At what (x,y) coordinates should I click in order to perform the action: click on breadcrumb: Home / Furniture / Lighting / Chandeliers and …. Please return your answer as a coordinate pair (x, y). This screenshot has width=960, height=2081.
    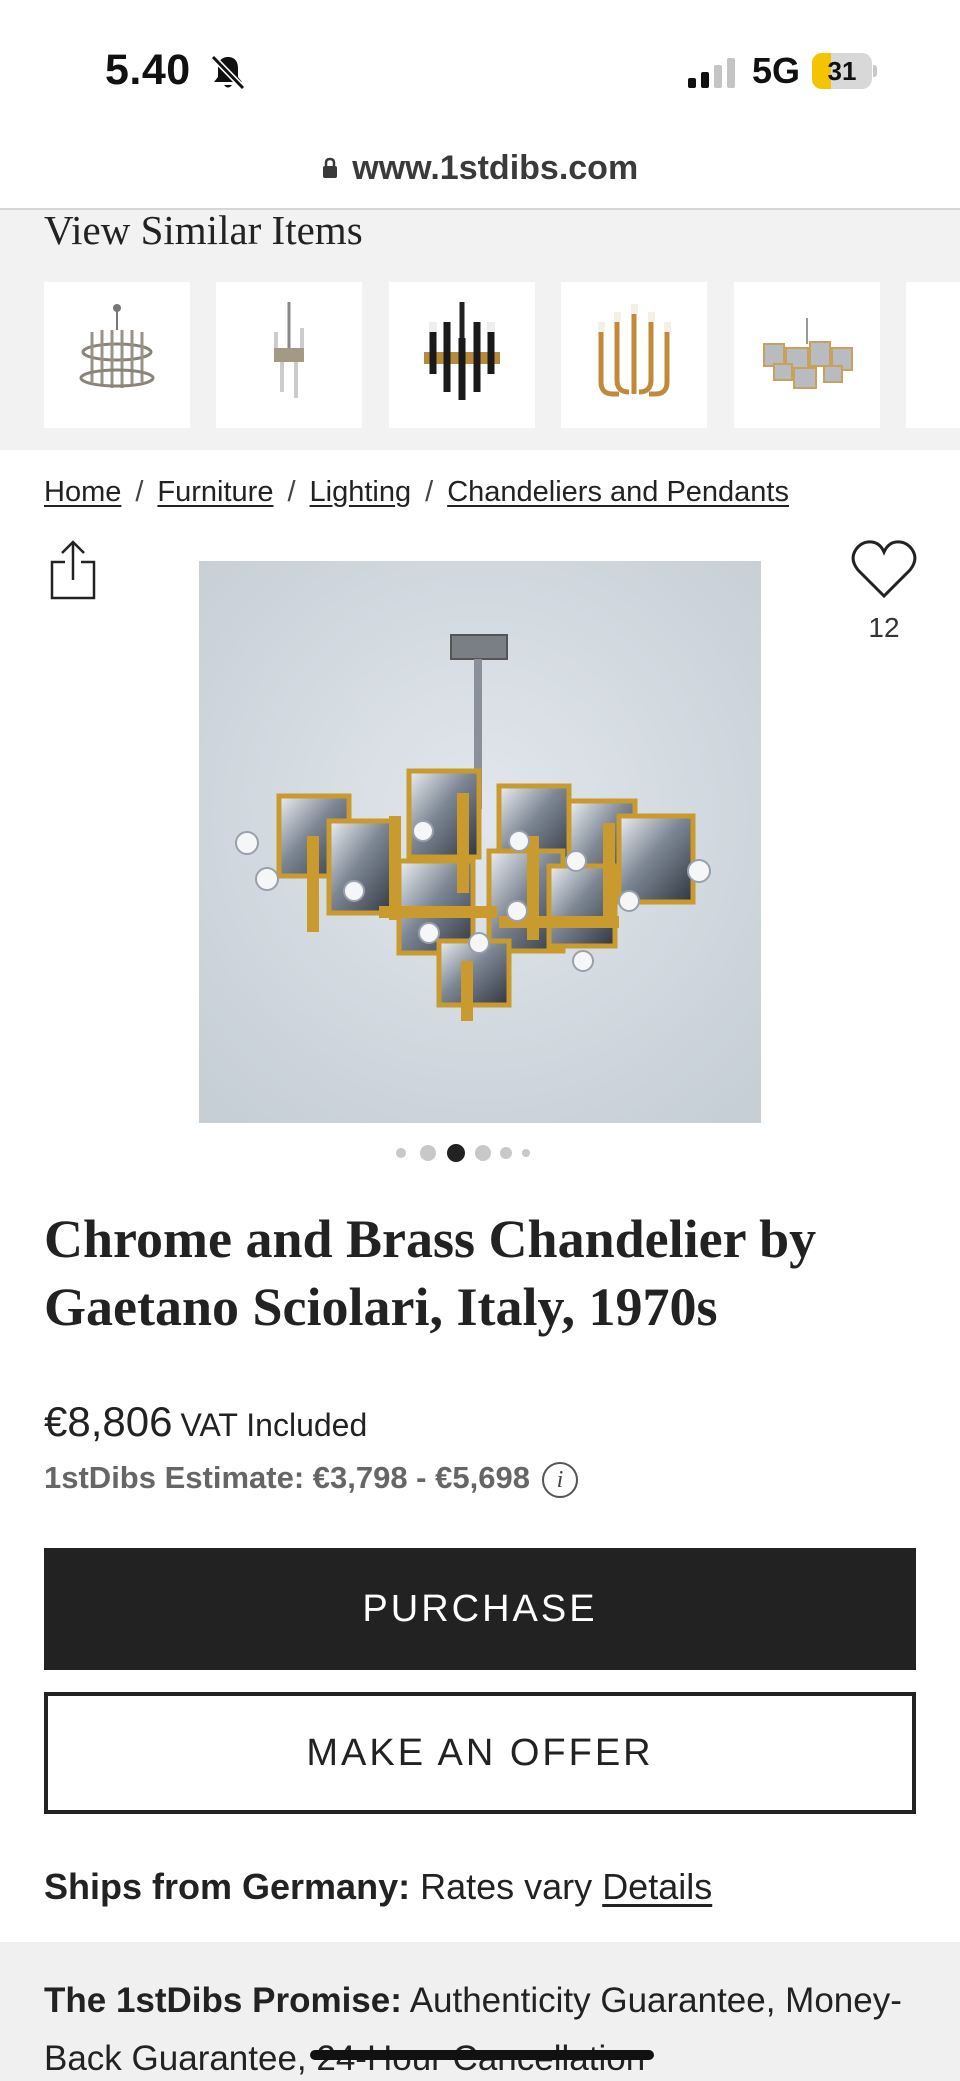
    Looking at the image, I should click on (416, 492).